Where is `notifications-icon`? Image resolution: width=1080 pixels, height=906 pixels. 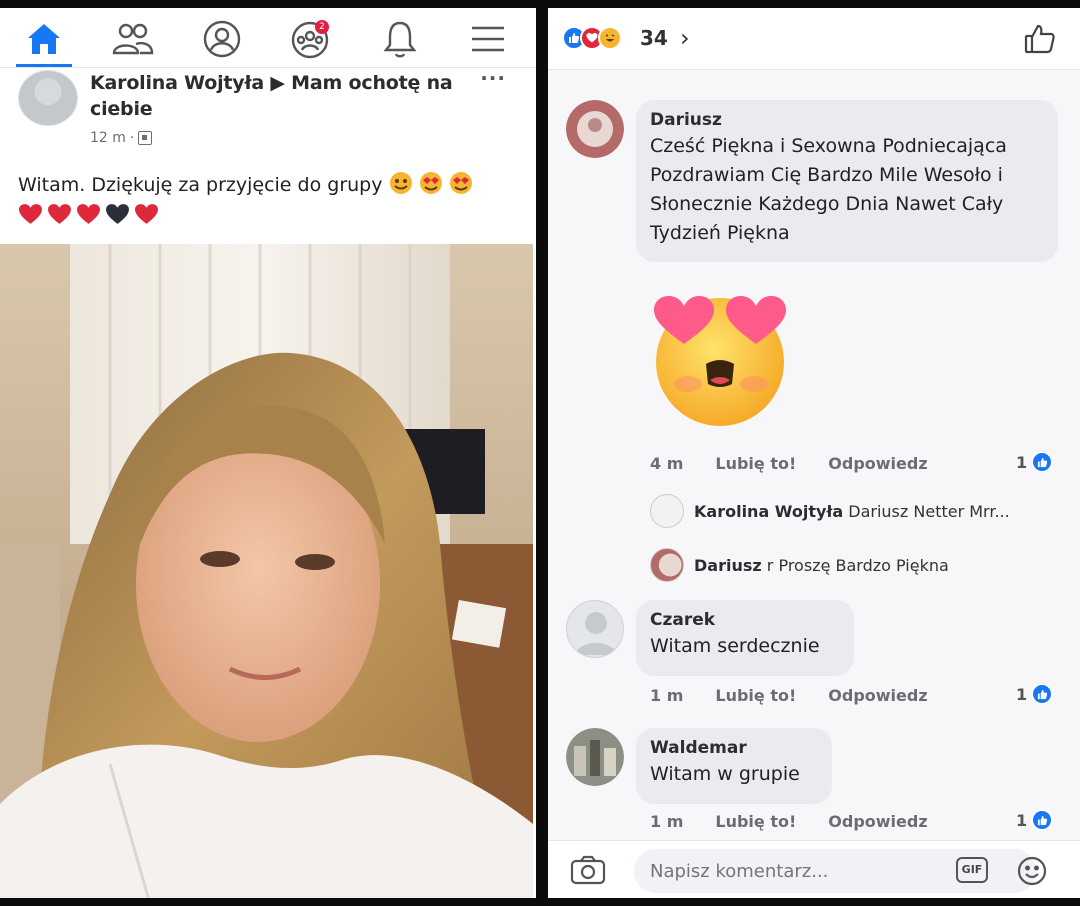 notifications-icon is located at coordinates (400, 39).